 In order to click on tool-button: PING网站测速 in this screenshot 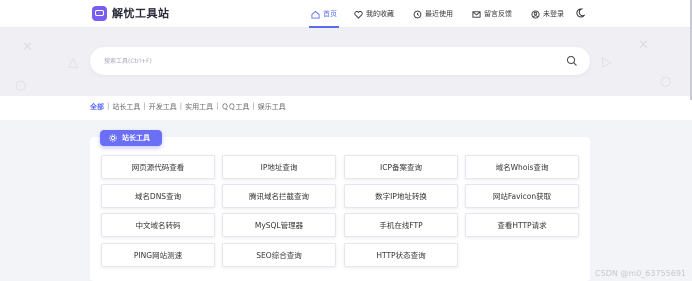, I will do `click(158, 255)`.